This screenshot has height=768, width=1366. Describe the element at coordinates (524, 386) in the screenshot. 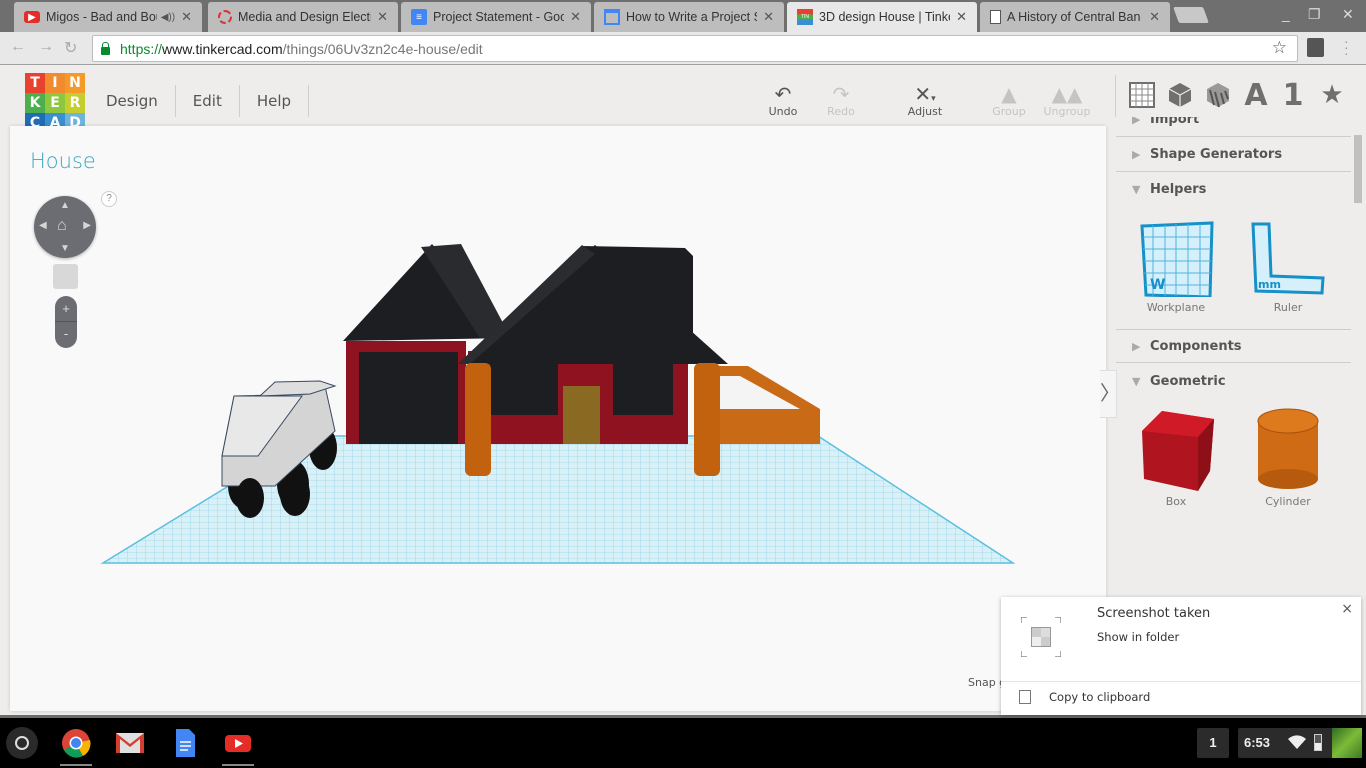

I see `house-window-left` at that location.